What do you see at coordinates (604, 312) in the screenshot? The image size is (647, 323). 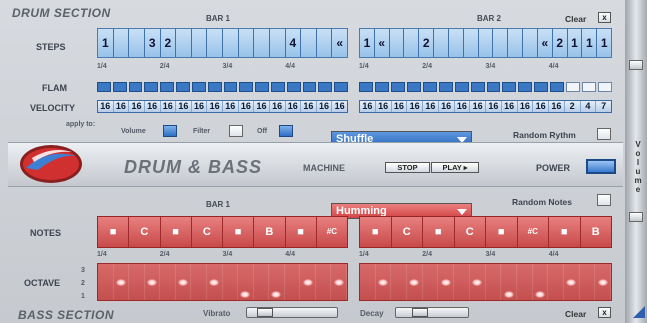 I see `bass-clear-button: x` at bounding box center [604, 312].